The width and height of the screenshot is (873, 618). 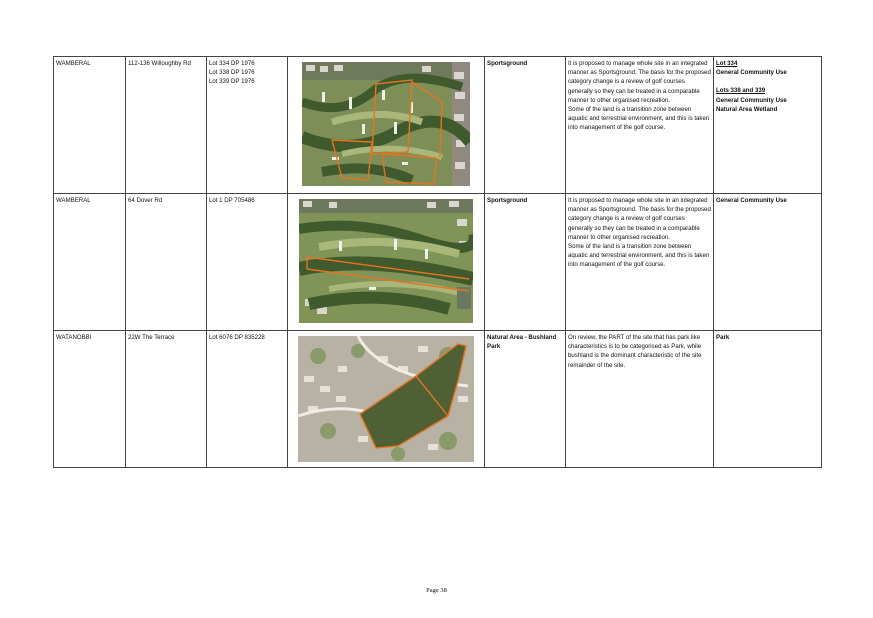 I want to click on address-cell: 64 Dover Rd, so click(x=166, y=262).